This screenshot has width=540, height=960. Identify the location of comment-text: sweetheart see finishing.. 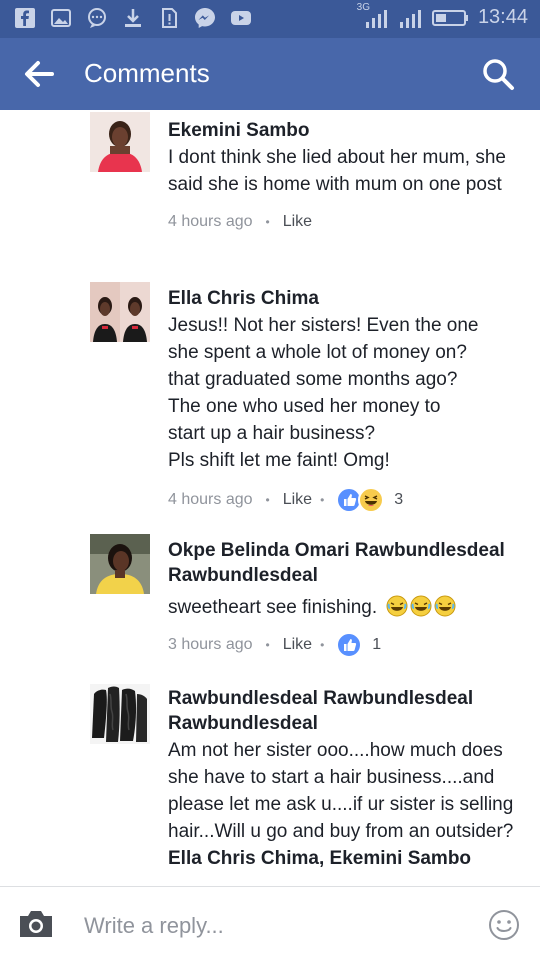
(343, 607).